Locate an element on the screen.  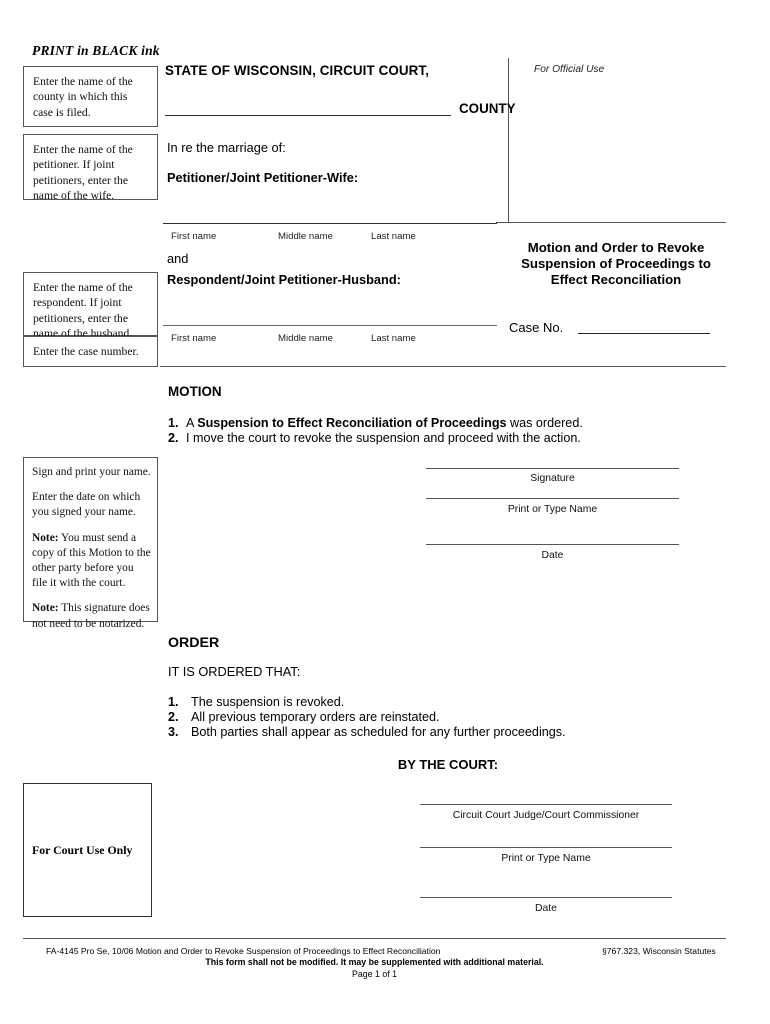
official-use-bottom-rule is located at coordinates (614, 223).